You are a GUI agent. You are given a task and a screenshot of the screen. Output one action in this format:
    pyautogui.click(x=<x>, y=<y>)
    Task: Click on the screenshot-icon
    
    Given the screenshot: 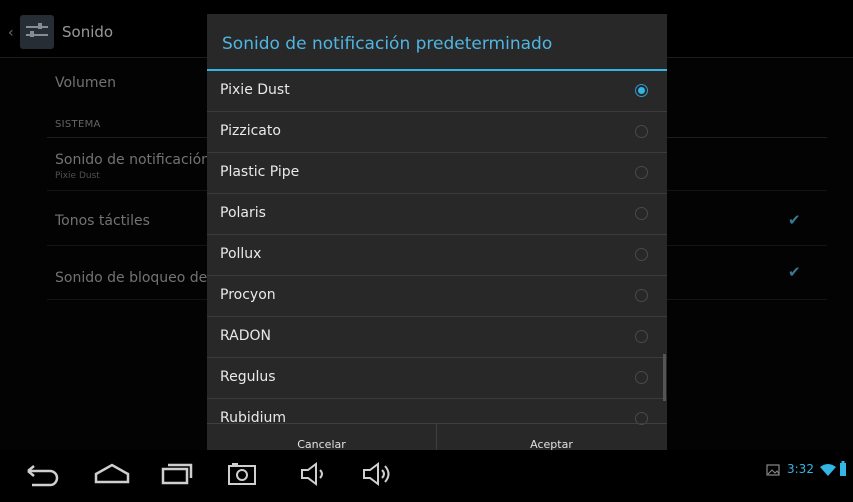 What is the action you would take?
    pyautogui.click(x=242, y=474)
    